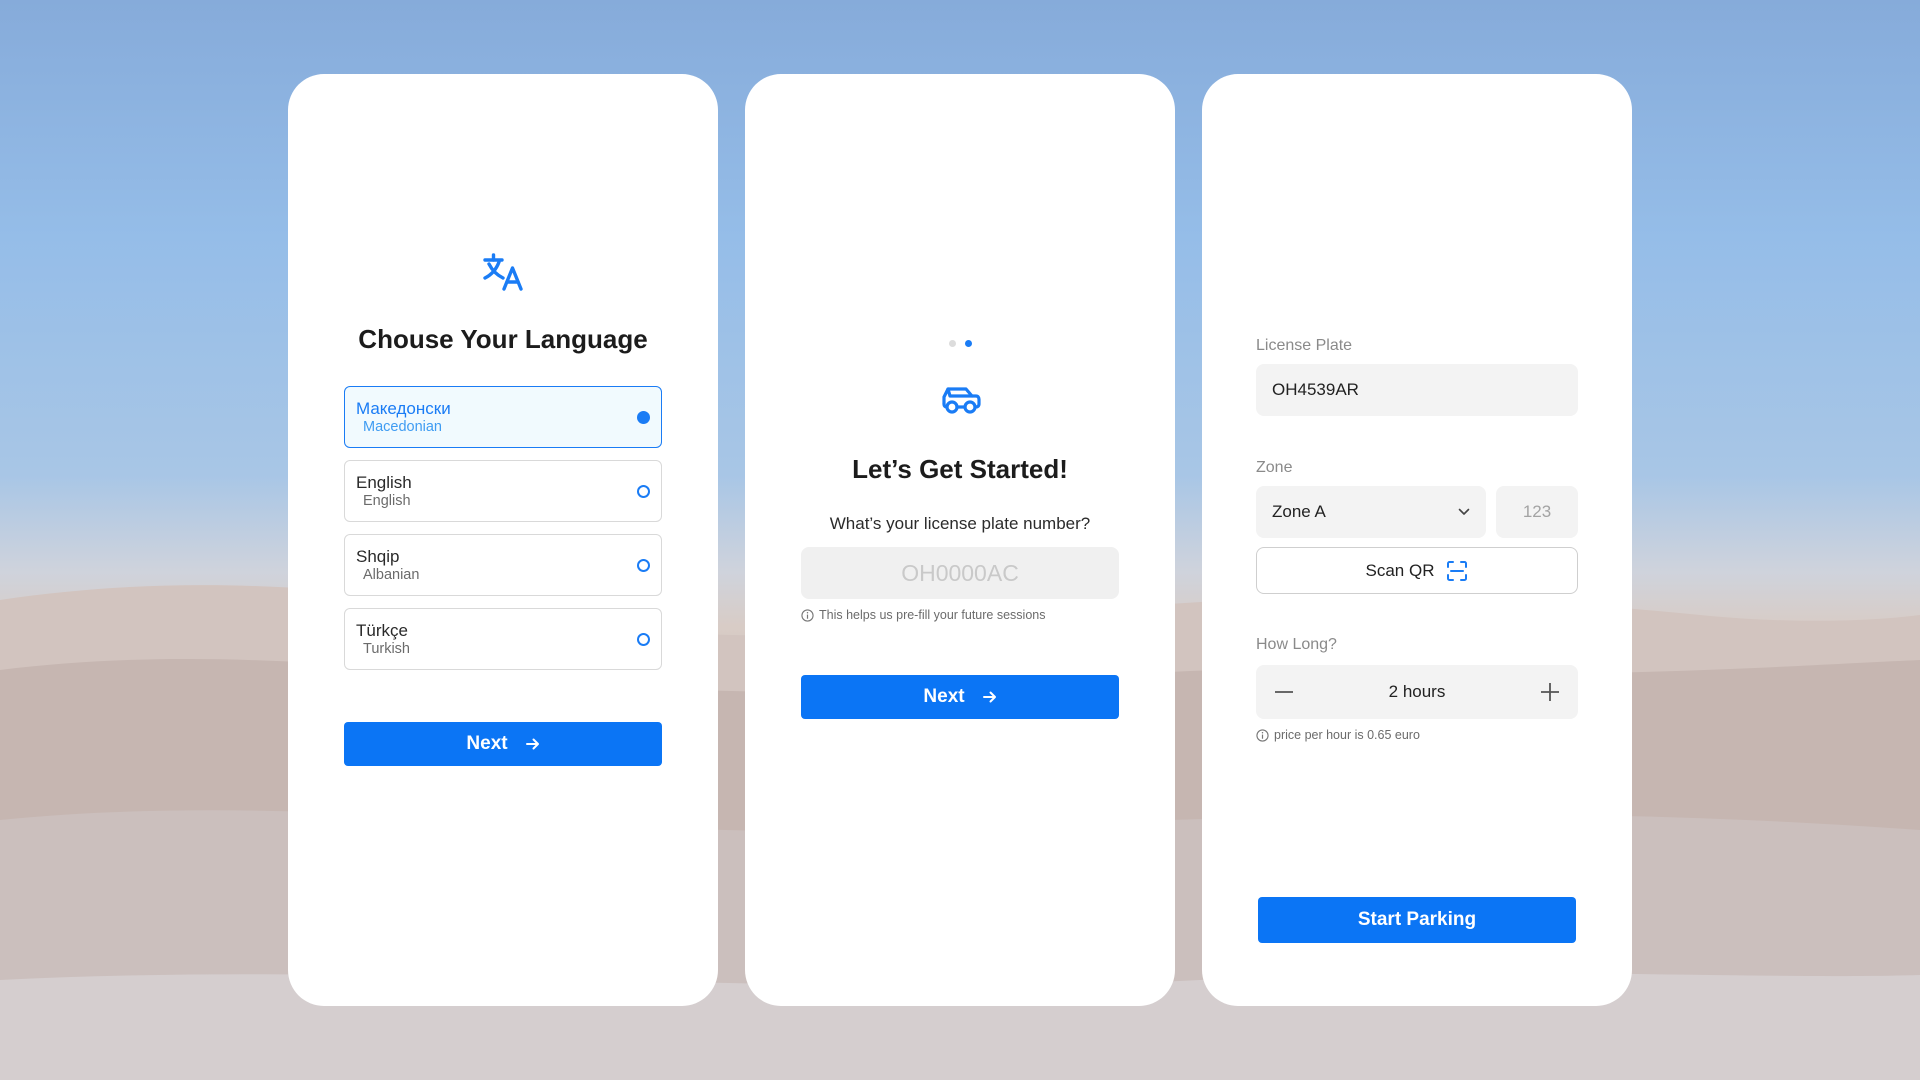  I want to click on price-hint: price per hour is 0.65 euro, so click(1338, 735).